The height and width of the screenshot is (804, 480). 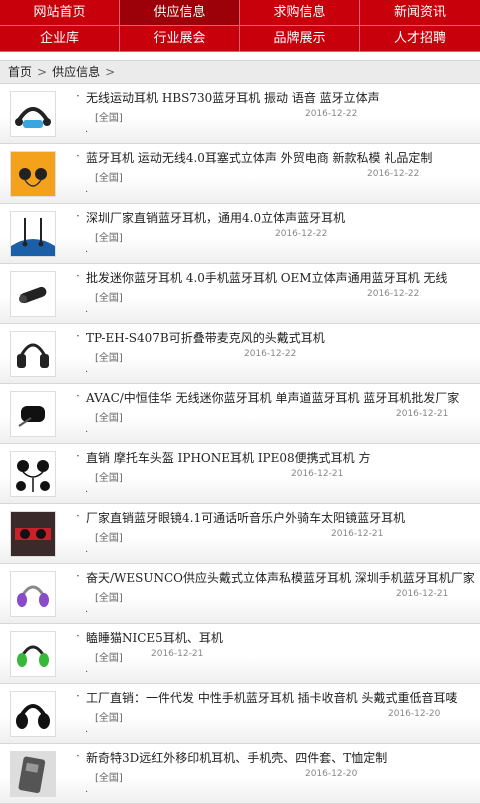 What do you see at coordinates (240, 56) in the screenshot?
I see `spacer` at bounding box center [240, 56].